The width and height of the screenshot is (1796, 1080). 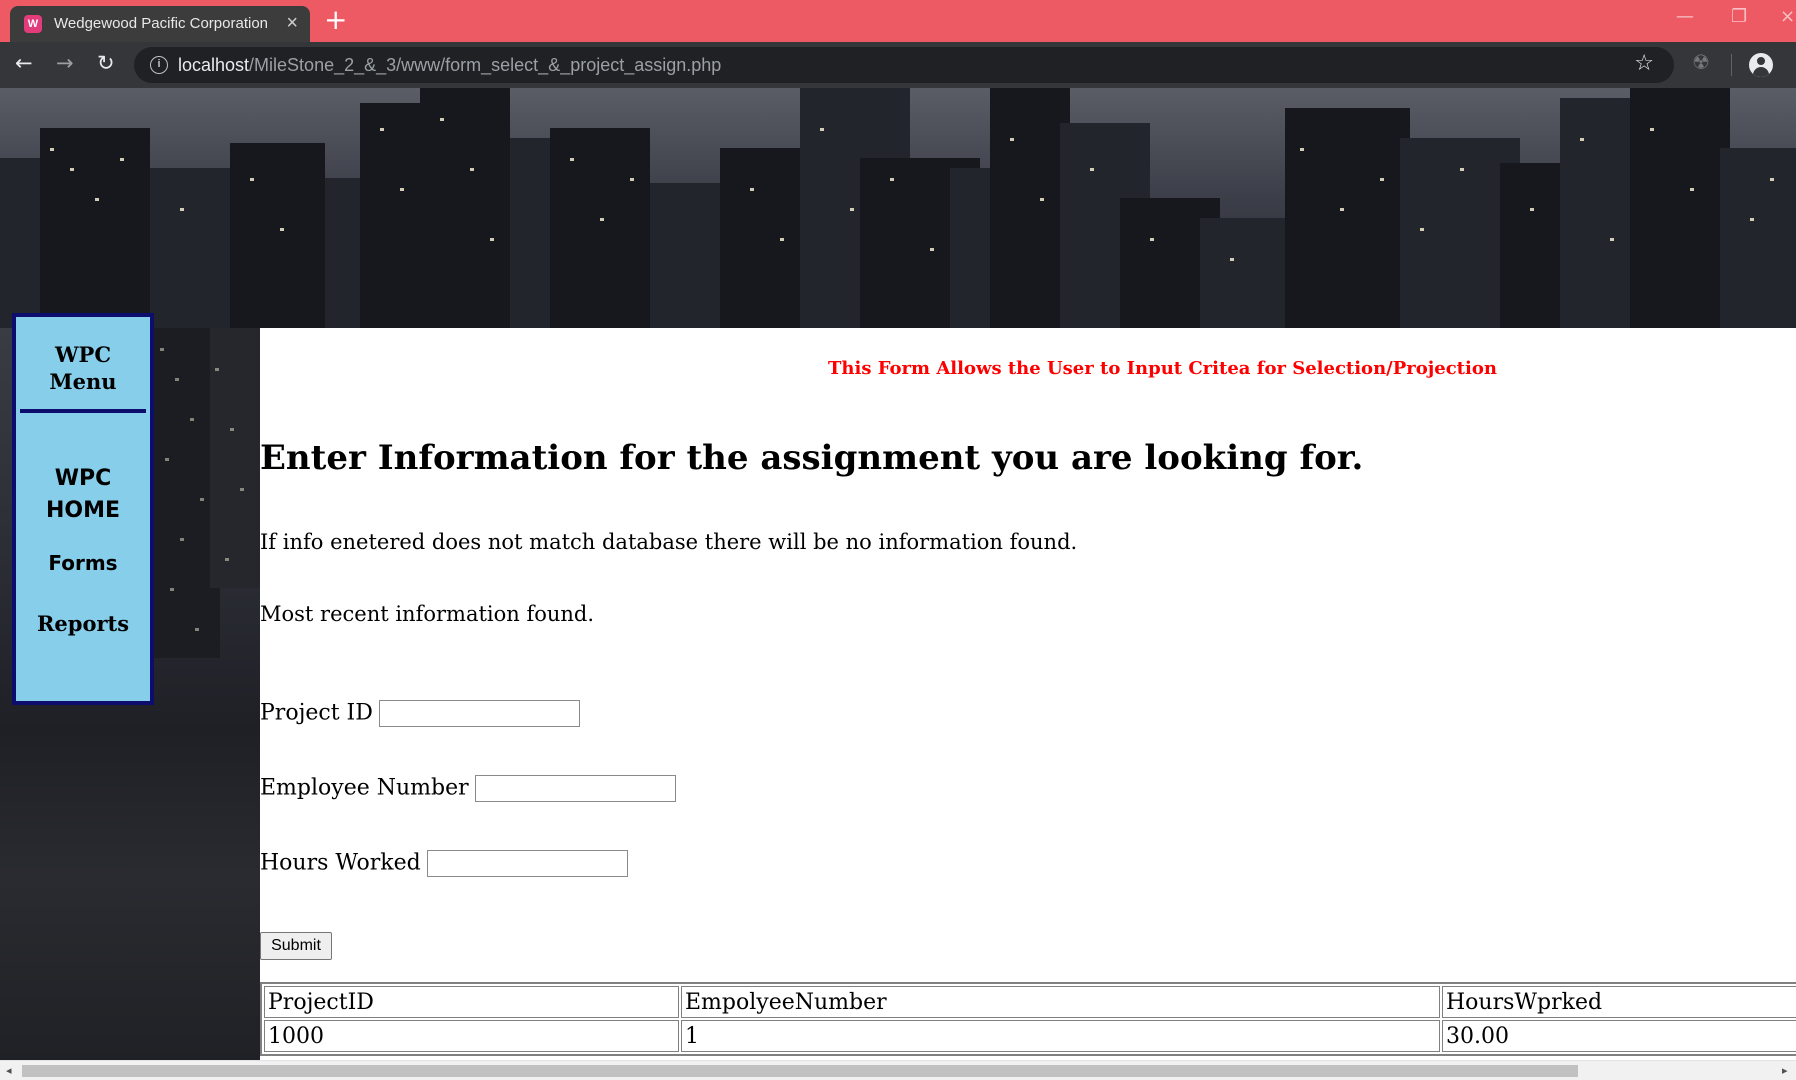 What do you see at coordinates (575, 788) in the screenshot?
I see `employee-number-input` at bounding box center [575, 788].